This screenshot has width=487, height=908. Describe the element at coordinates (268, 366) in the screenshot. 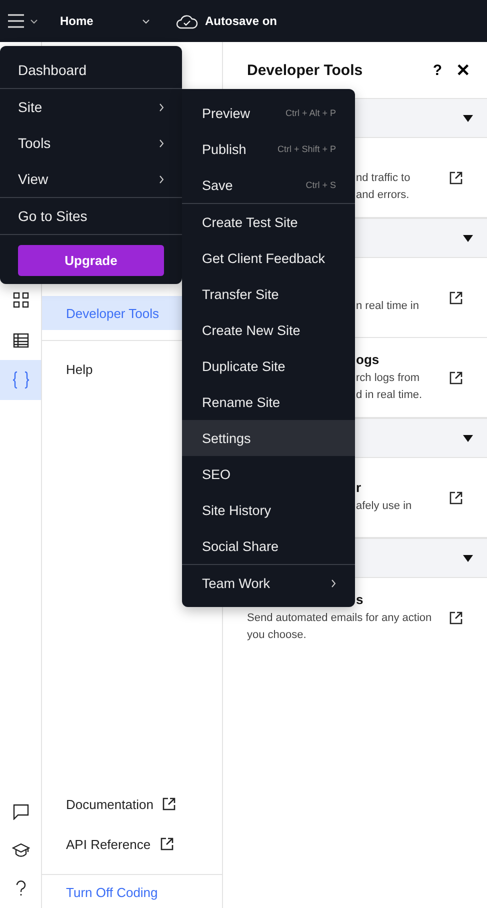

I see `menu-item: Duplicate Site` at that location.